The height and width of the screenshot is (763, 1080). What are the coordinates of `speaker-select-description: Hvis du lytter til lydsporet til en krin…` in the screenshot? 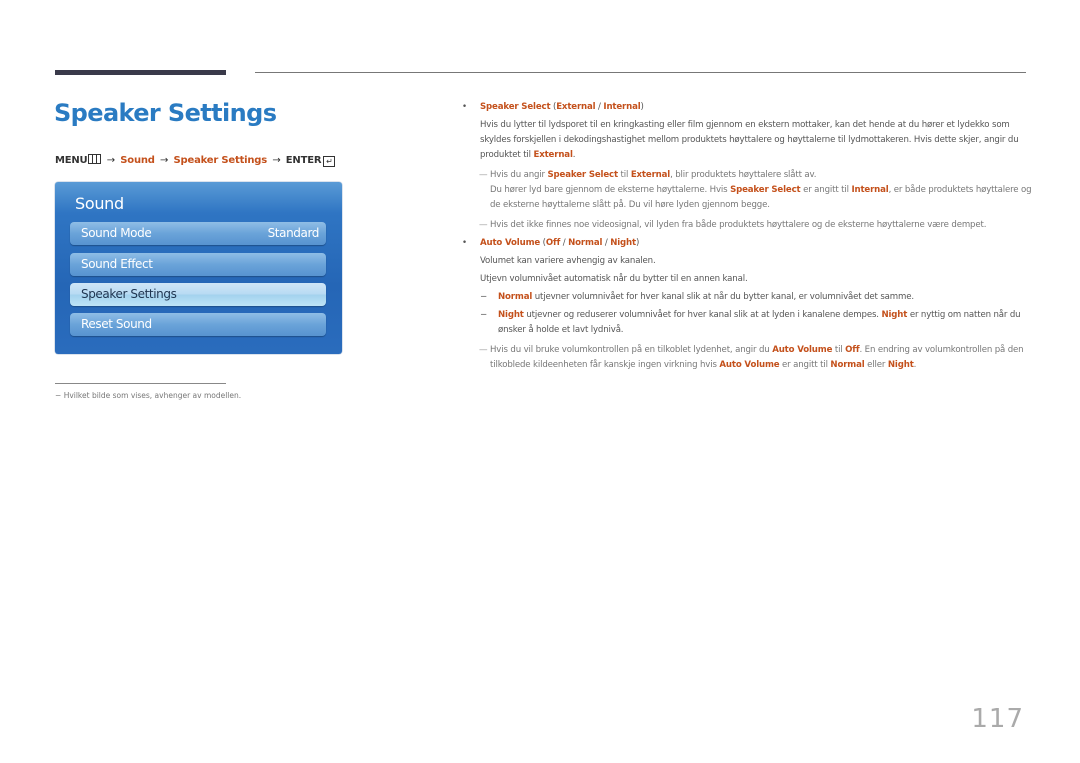 It's located at (749, 140).